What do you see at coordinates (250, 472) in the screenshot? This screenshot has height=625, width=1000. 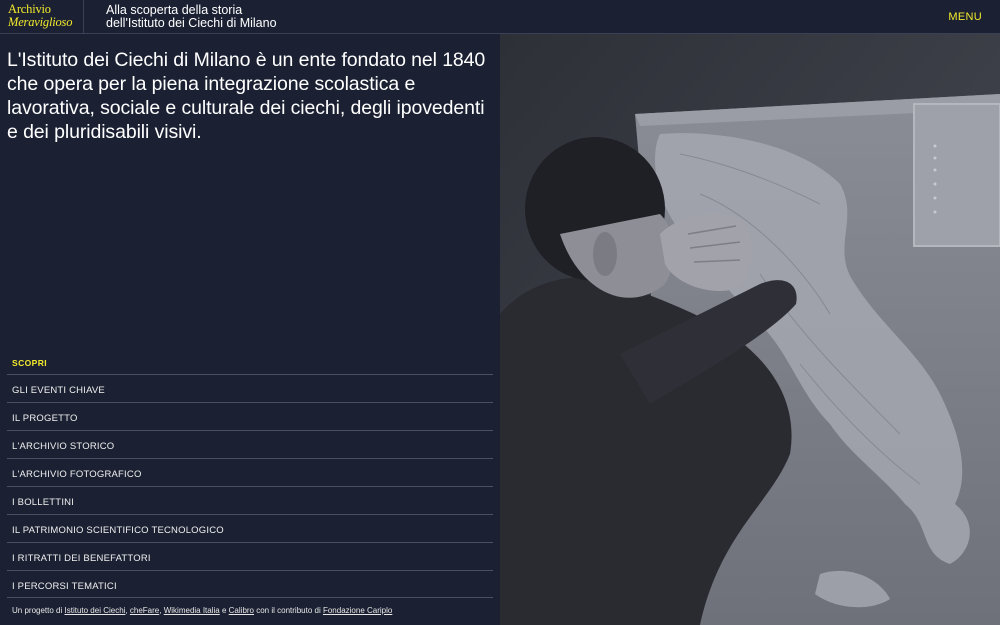 I see `nav-item-archivio-fotografico: L'ARCHIVIO FOTOGRAFICO` at bounding box center [250, 472].